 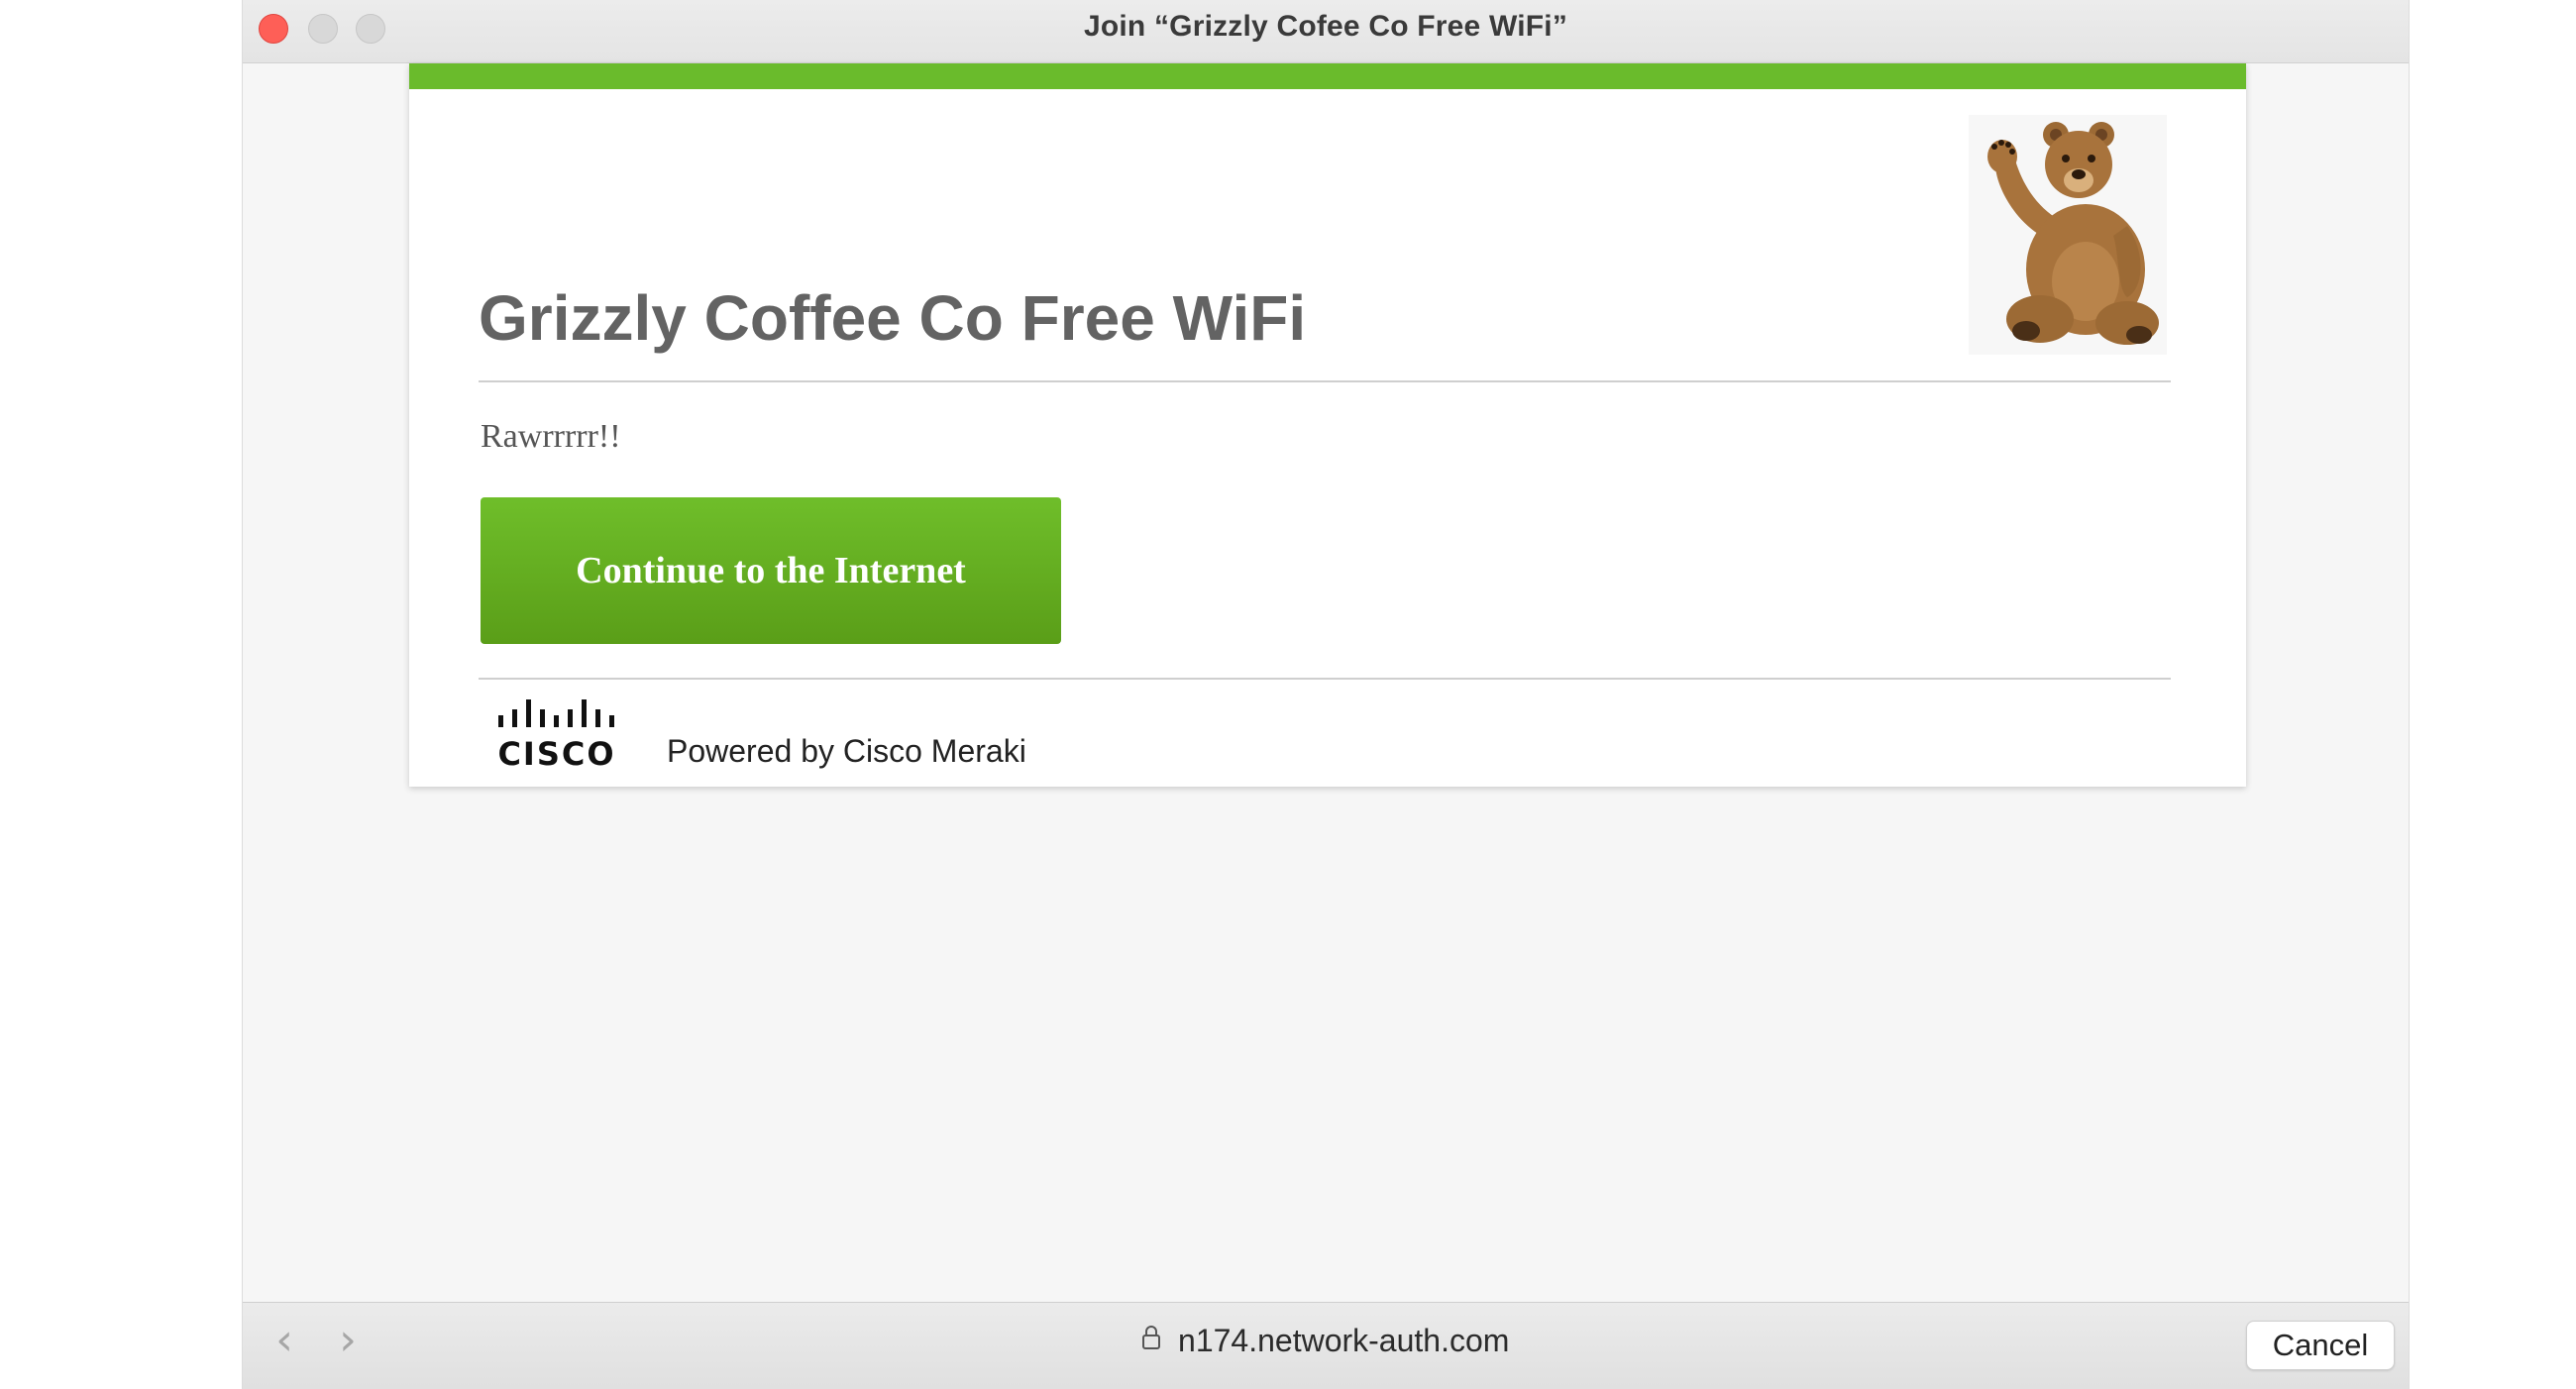 I want to click on address-display: n174.network-auth.com, so click(x=1326, y=1341).